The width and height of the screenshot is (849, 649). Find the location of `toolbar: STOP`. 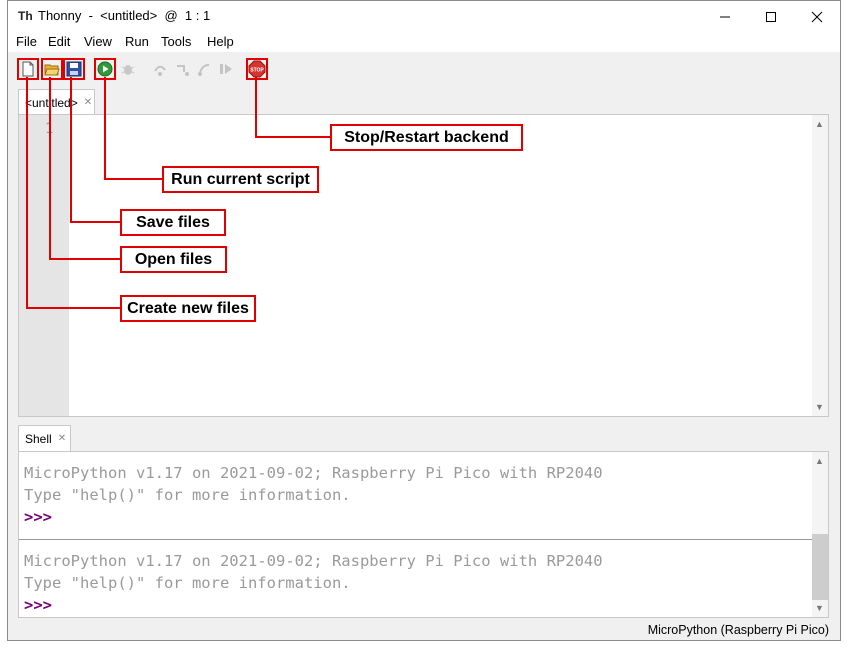

toolbar: STOP is located at coordinates (424, 69).